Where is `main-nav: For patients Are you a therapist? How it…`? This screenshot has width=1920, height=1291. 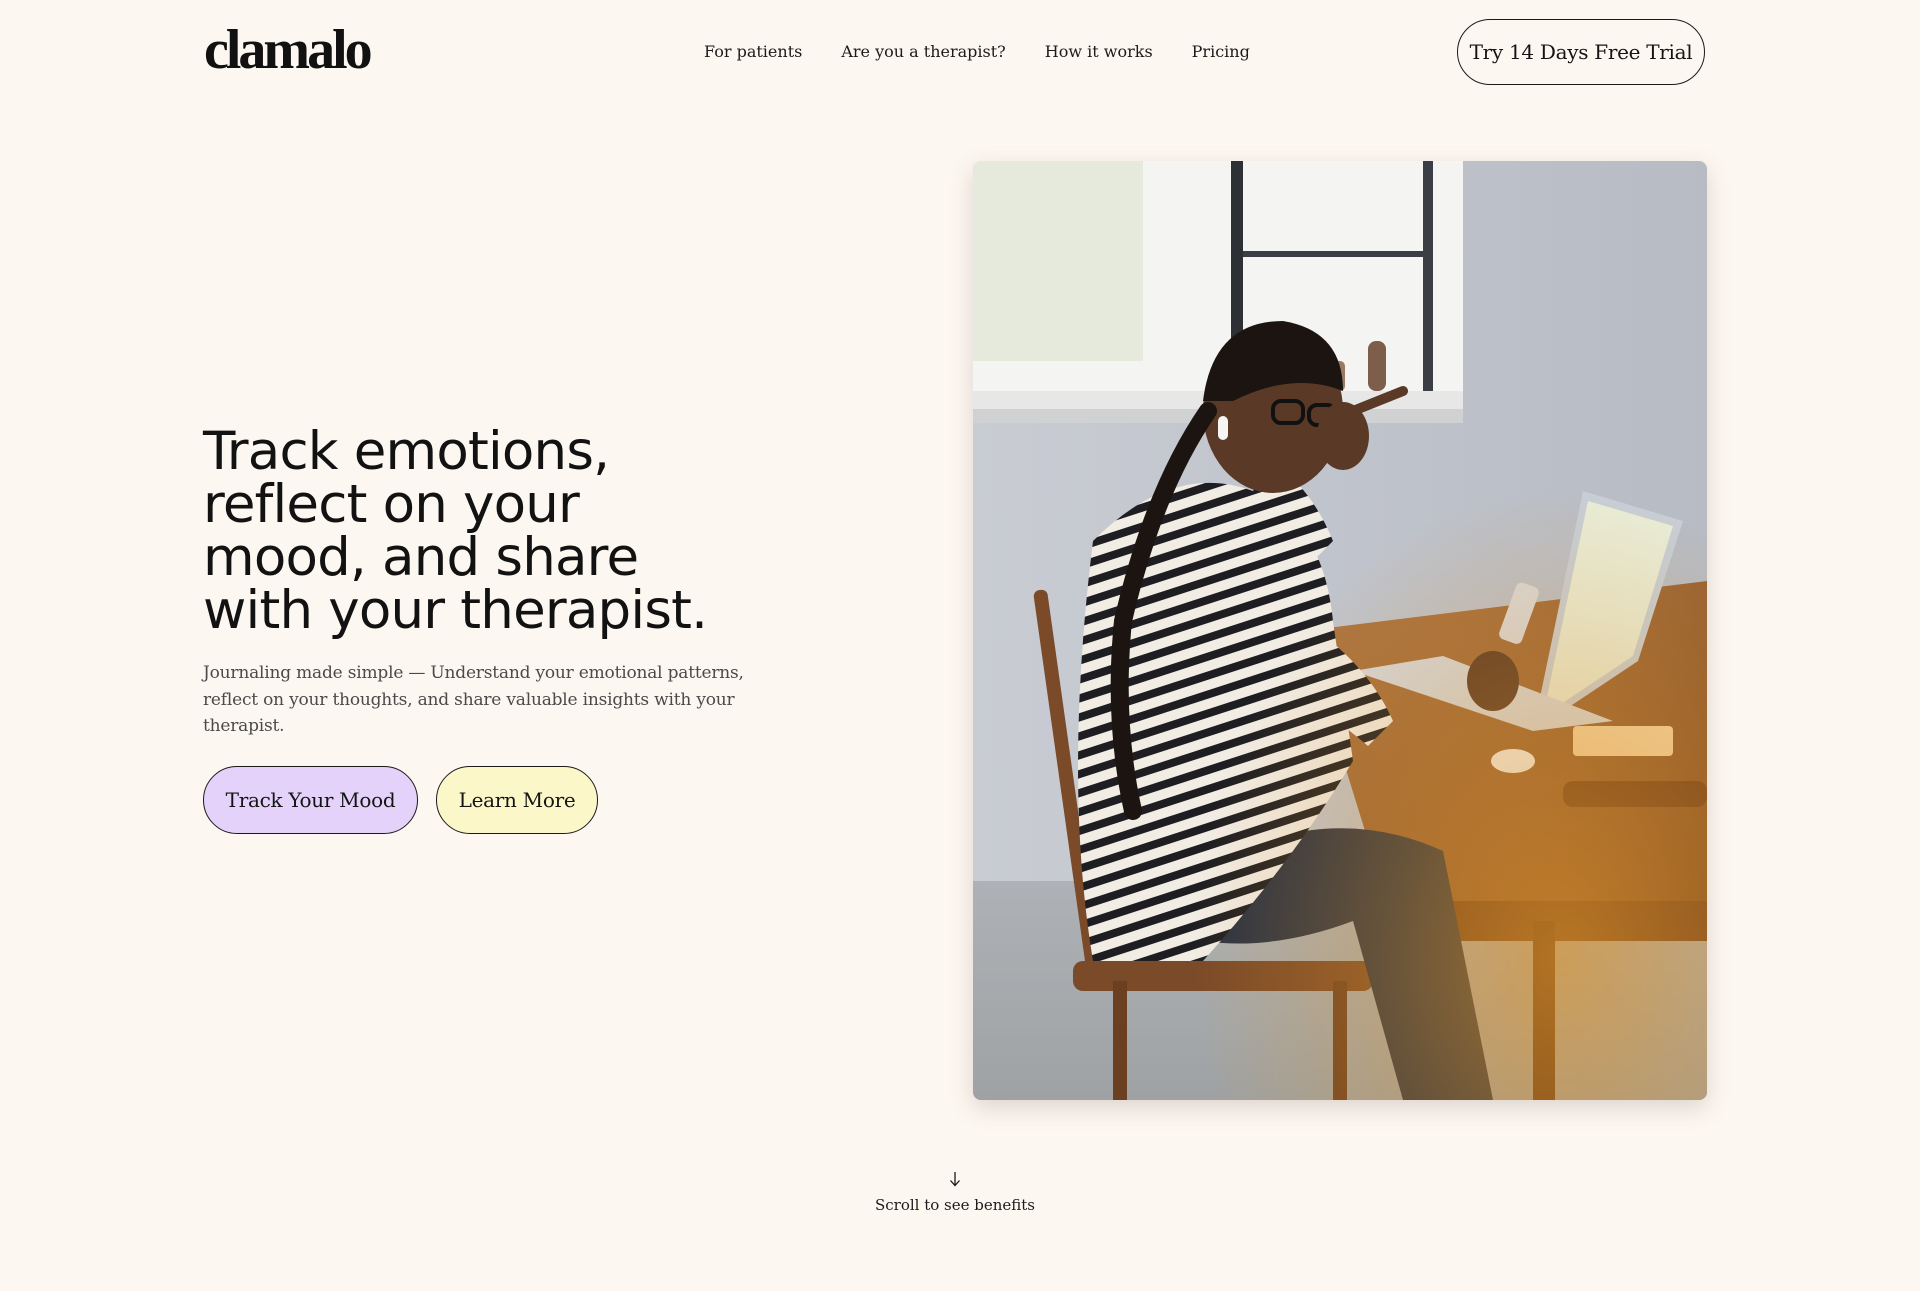 main-nav: For patients Are you a therapist? How it… is located at coordinates (977, 52).